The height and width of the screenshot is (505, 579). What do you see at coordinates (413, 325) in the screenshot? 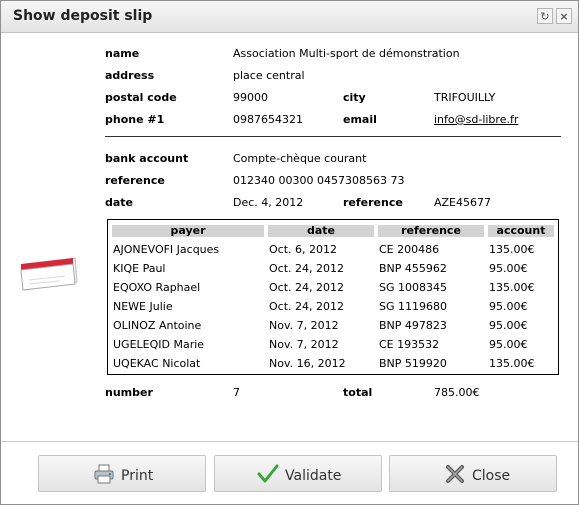
I see `table-cell-reference: BNP 497823` at bounding box center [413, 325].